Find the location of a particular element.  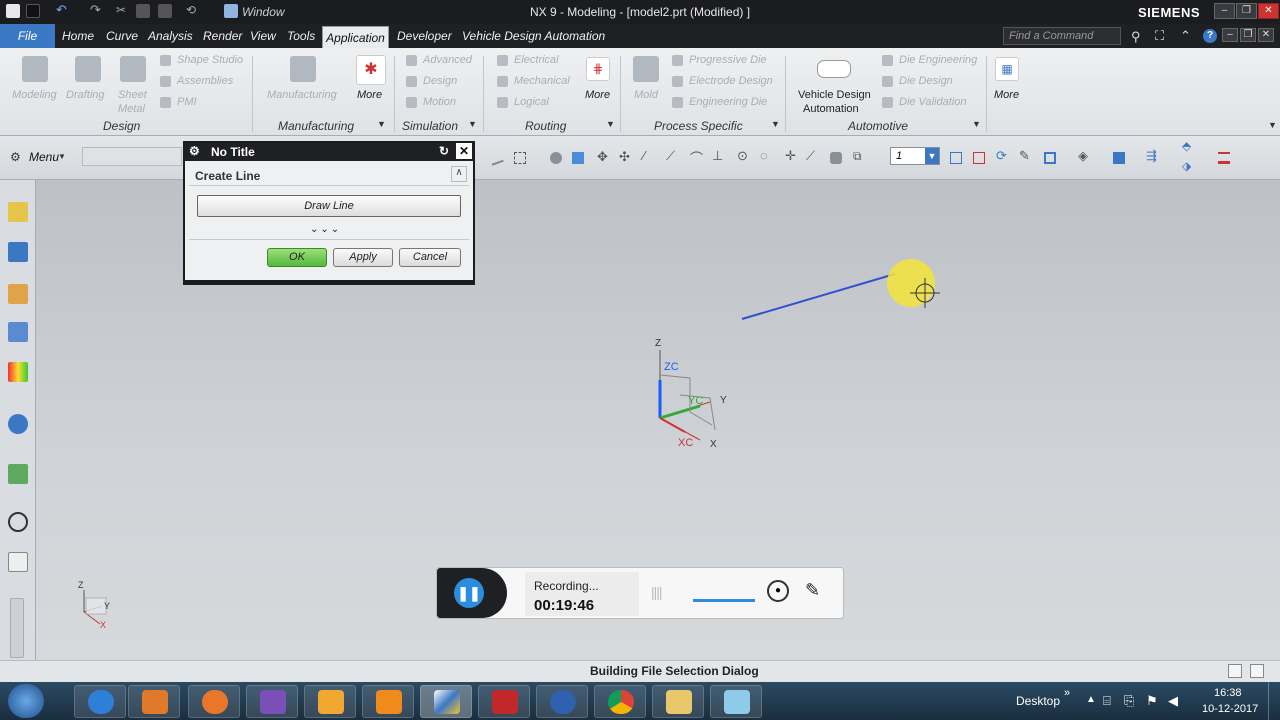

acrobat-icon is located at coordinates (505, 702).